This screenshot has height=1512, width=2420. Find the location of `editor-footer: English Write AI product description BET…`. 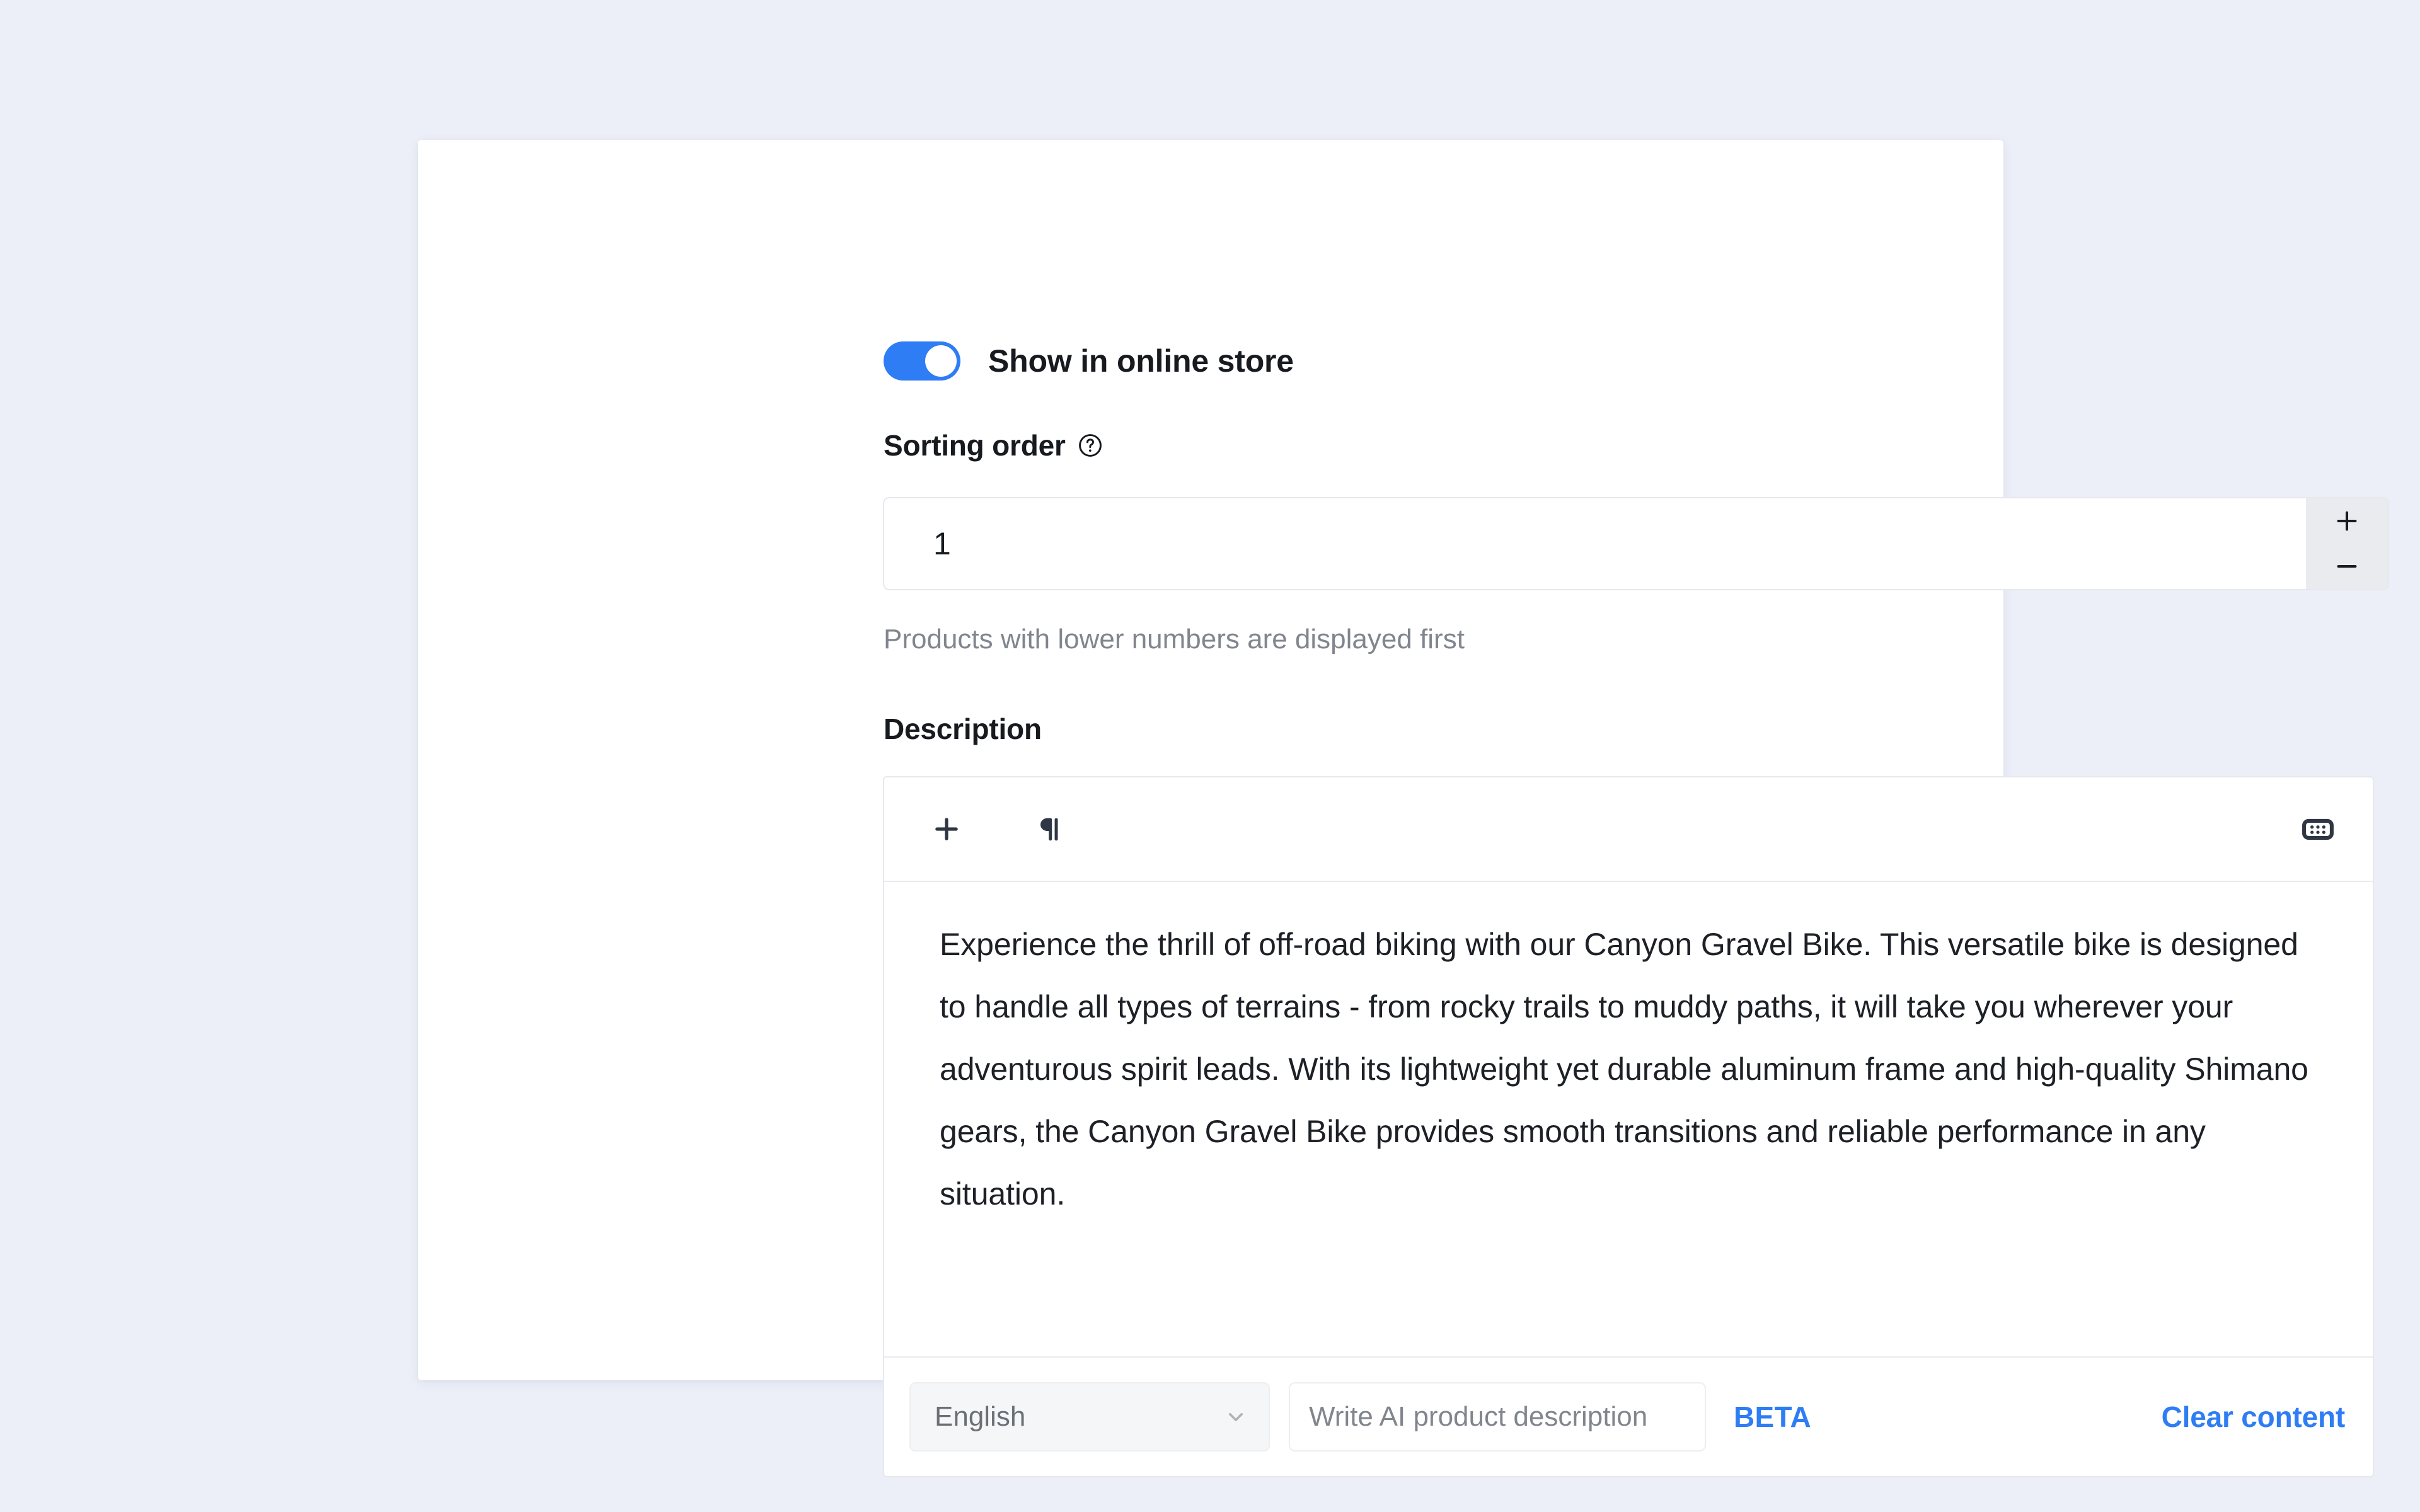

editor-footer: English Write AI product description BET… is located at coordinates (1628, 1416).